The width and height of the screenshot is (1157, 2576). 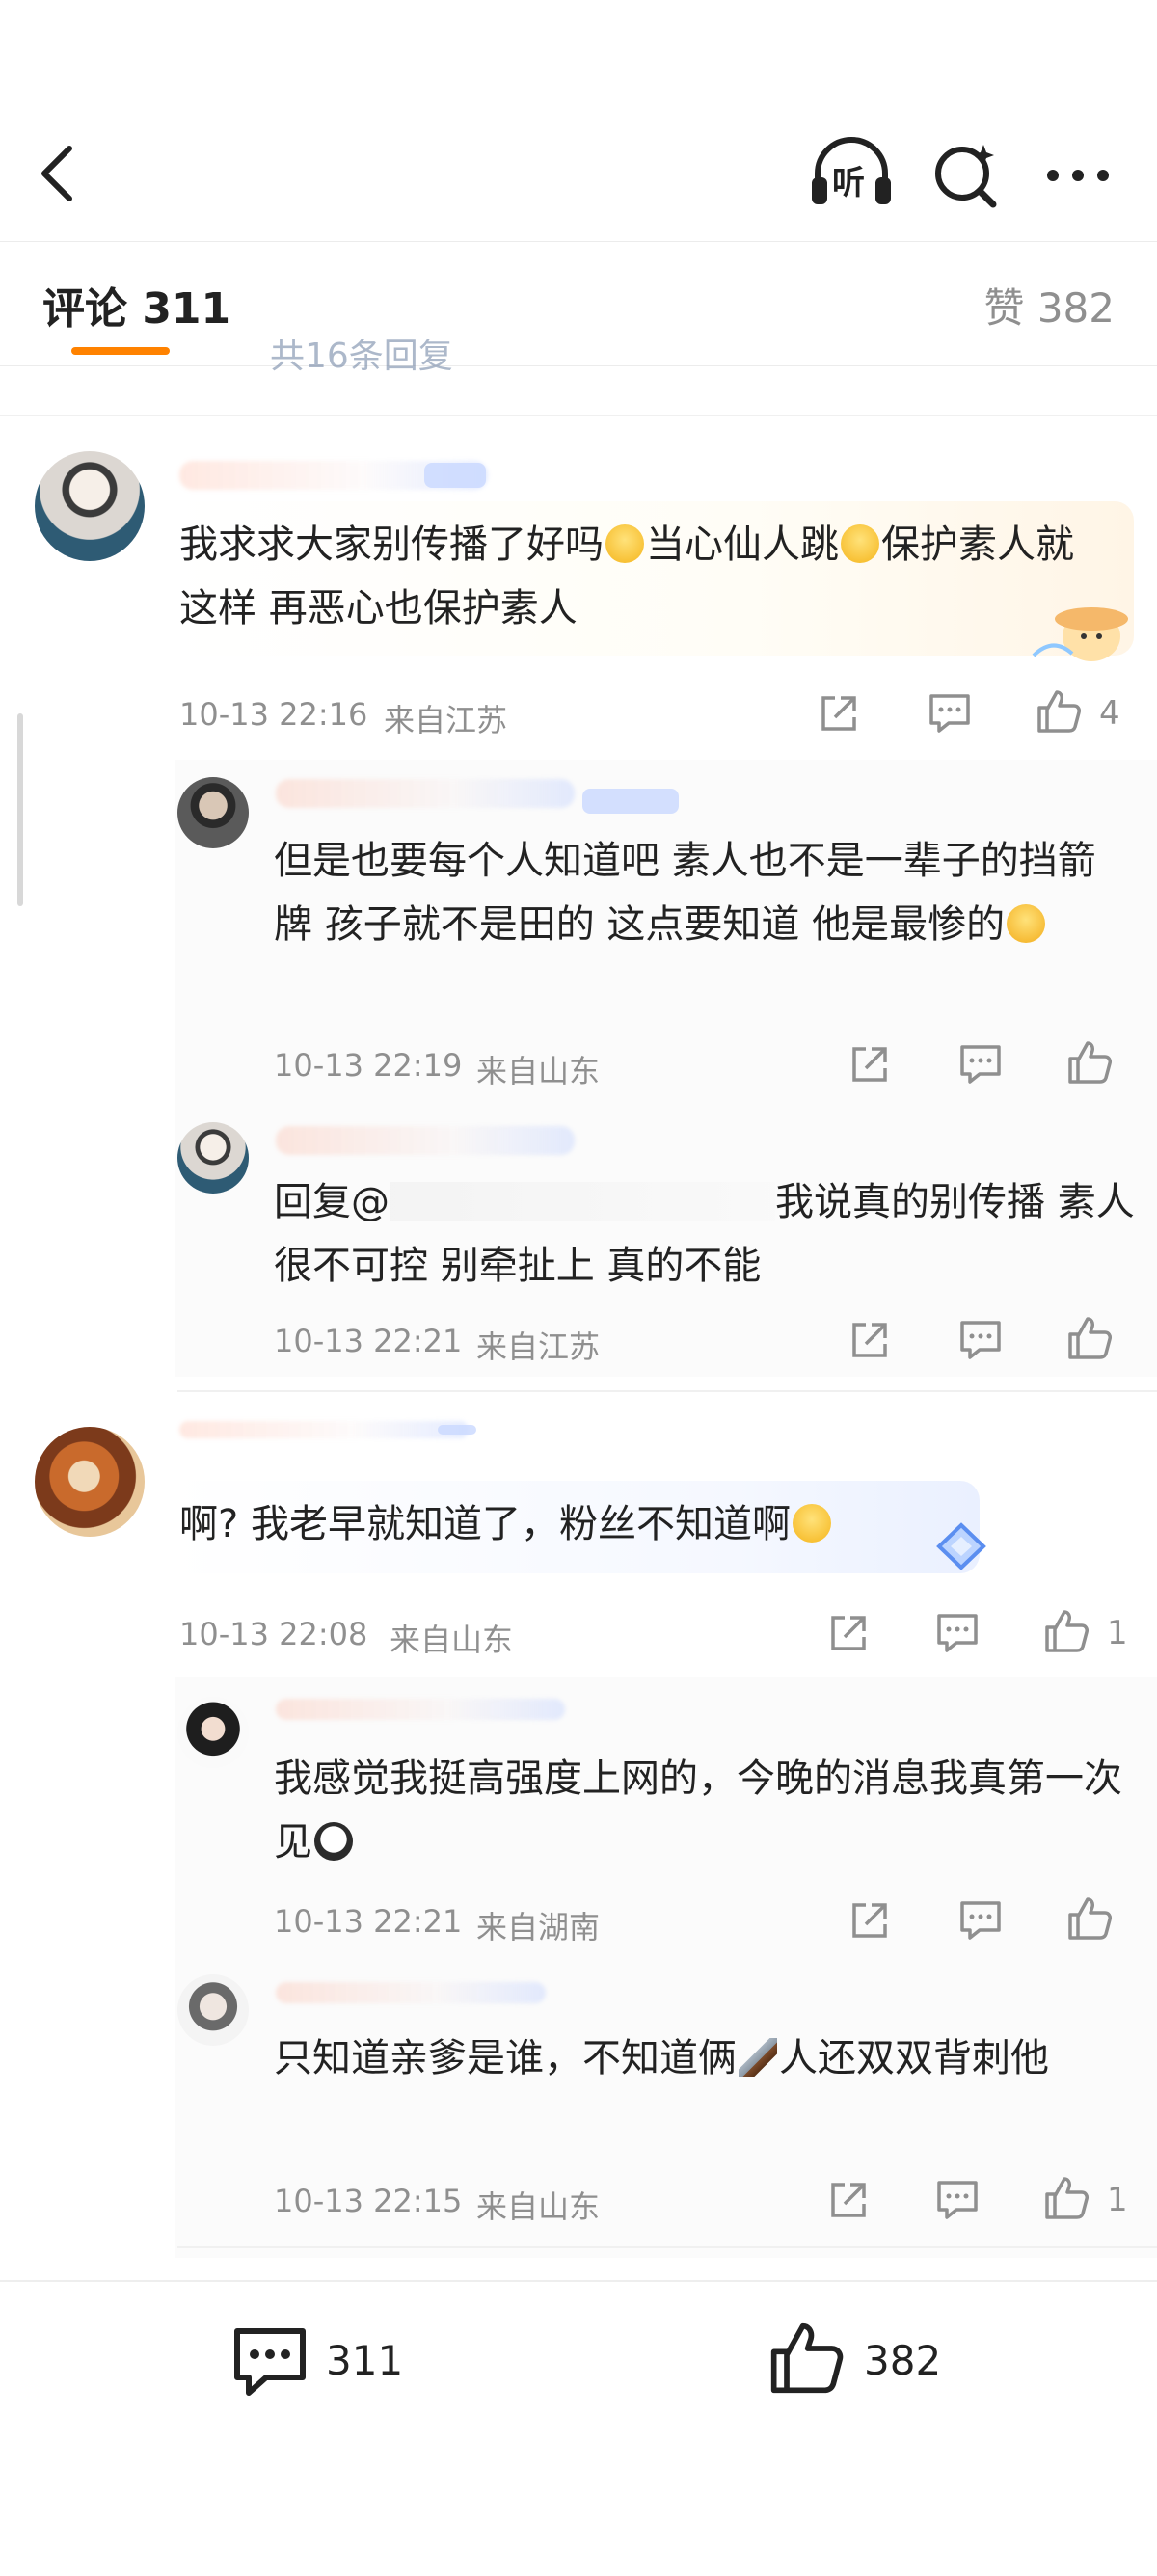 What do you see at coordinates (270, 2362) in the screenshot?
I see `comment-bubble-icon` at bounding box center [270, 2362].